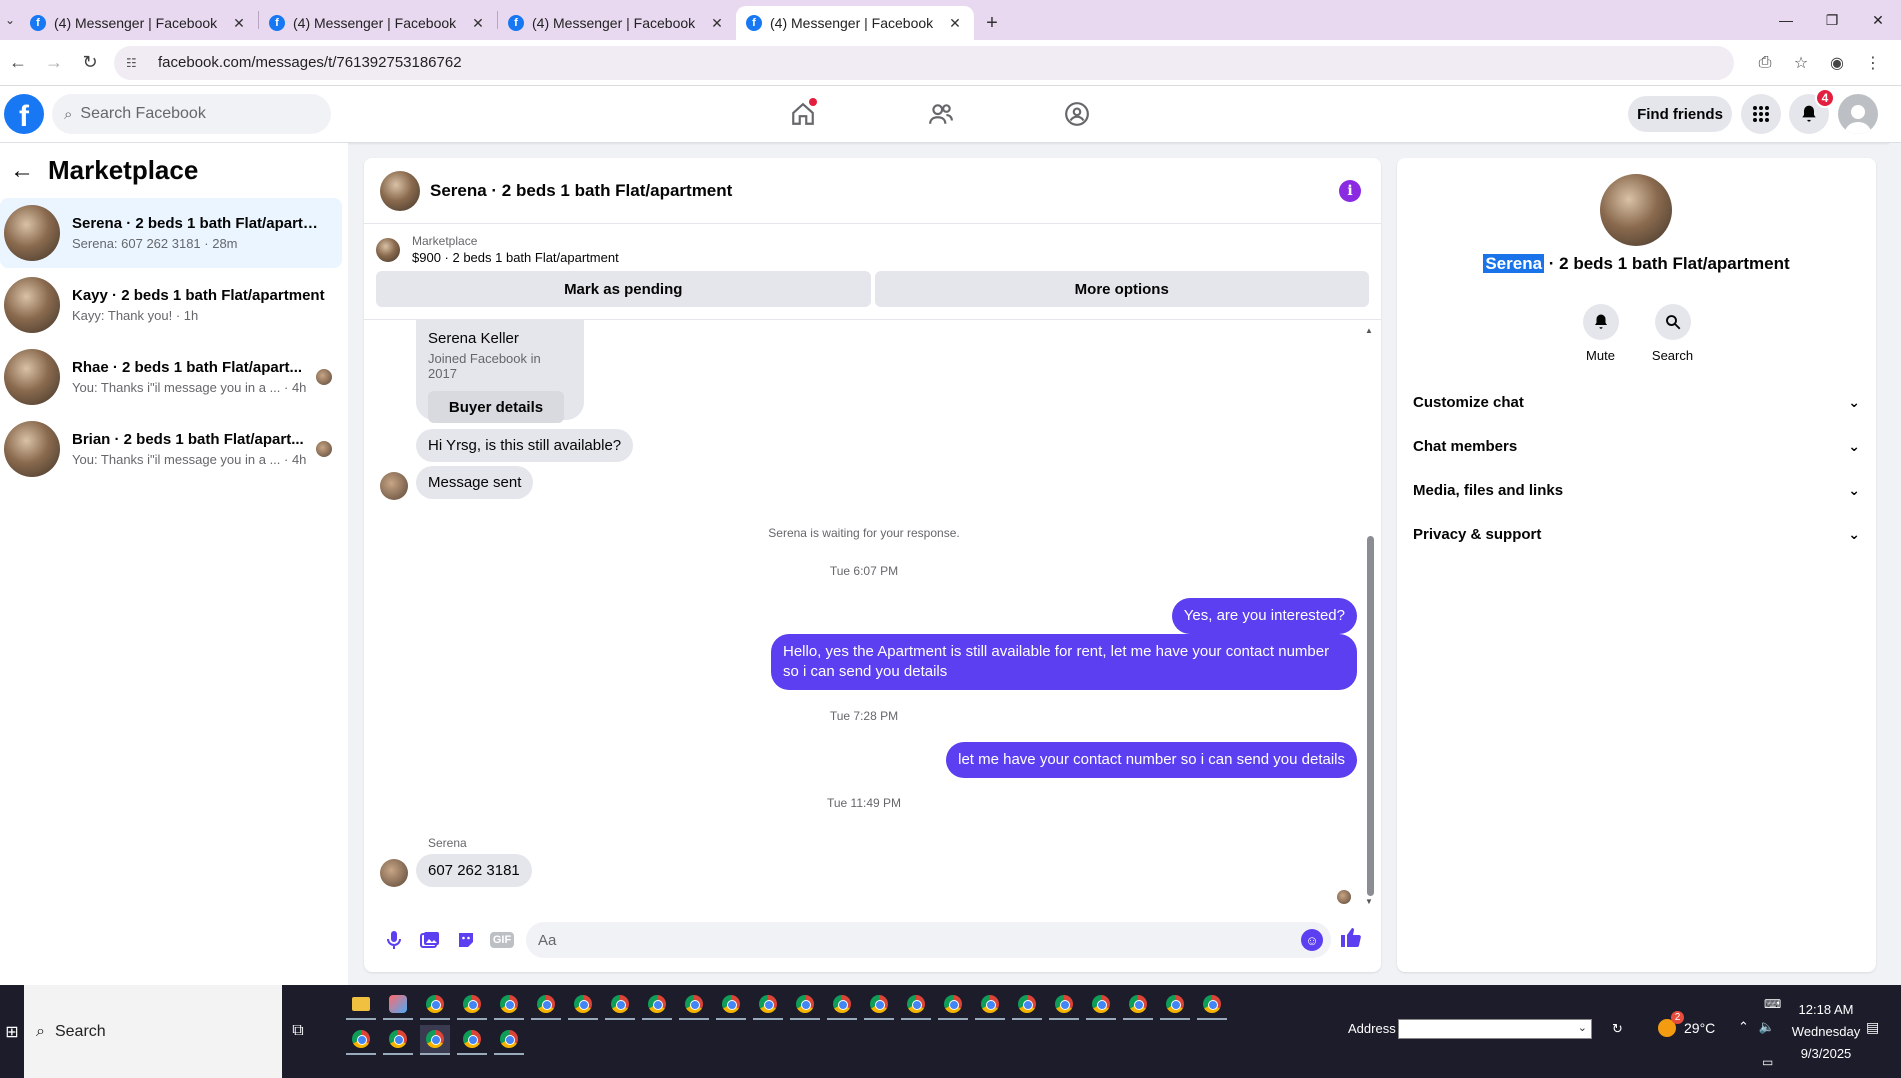  What do you see at coordinates (623, 289) in the screenshot?
I see `mark-as-pending-button: Mark as pending` at bounding box center [623, 289].